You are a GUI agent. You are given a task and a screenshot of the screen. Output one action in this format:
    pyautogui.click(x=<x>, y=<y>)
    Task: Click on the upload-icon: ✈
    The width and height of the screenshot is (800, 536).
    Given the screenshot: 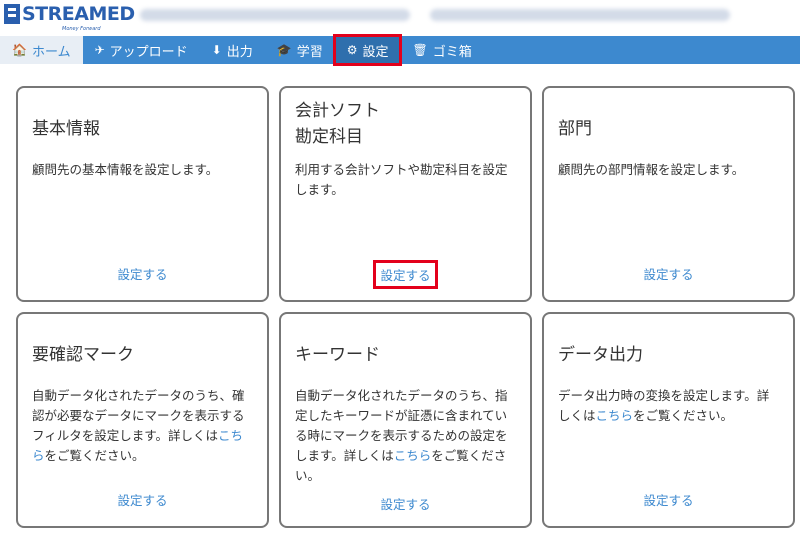 What is the action you would take?
    pyautogui.click(x=99, y=50)
    